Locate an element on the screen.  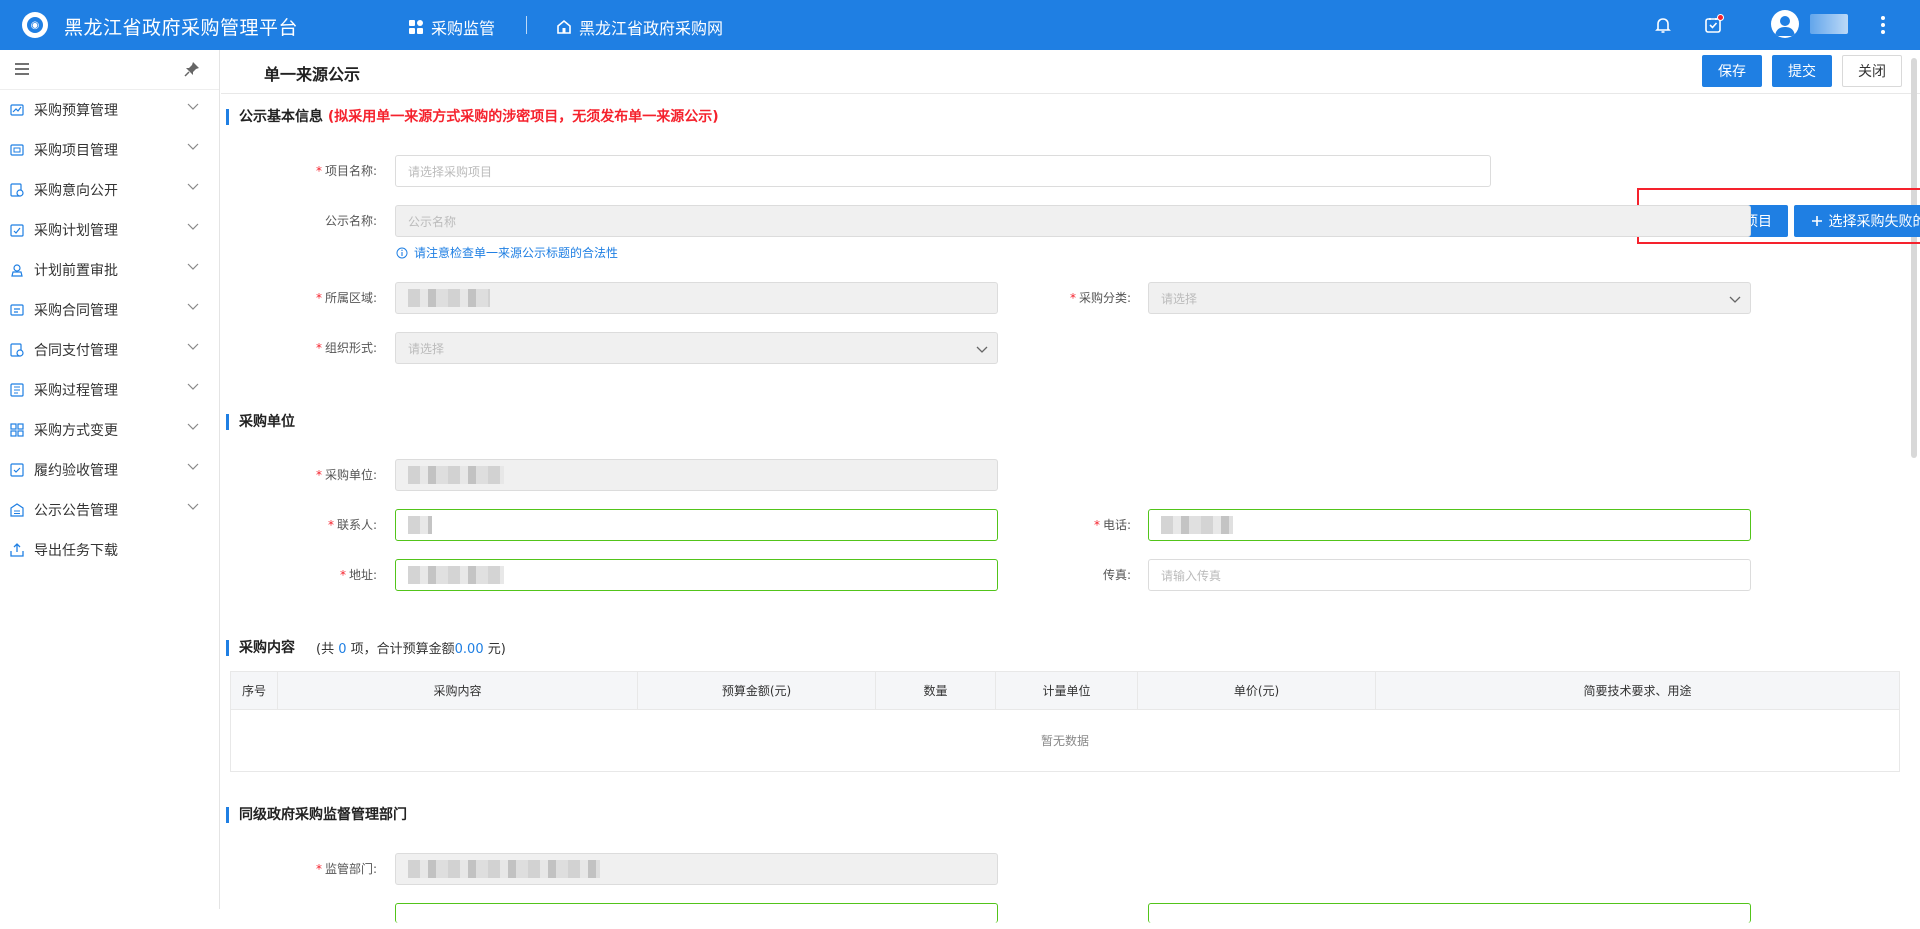
intent-icon is located at coordinates (17, 190).